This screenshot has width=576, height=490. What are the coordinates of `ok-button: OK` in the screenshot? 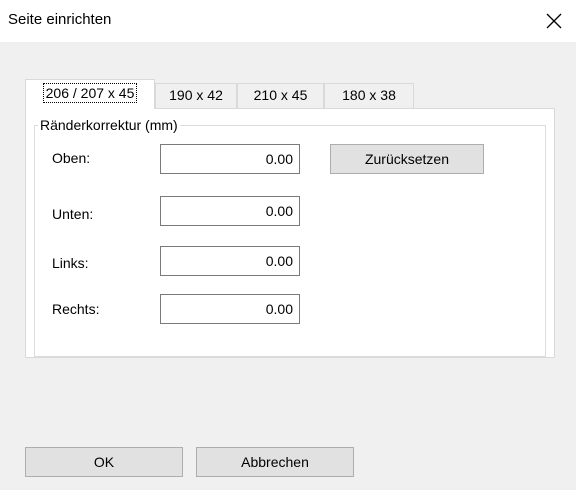 It's located at (104, 462).